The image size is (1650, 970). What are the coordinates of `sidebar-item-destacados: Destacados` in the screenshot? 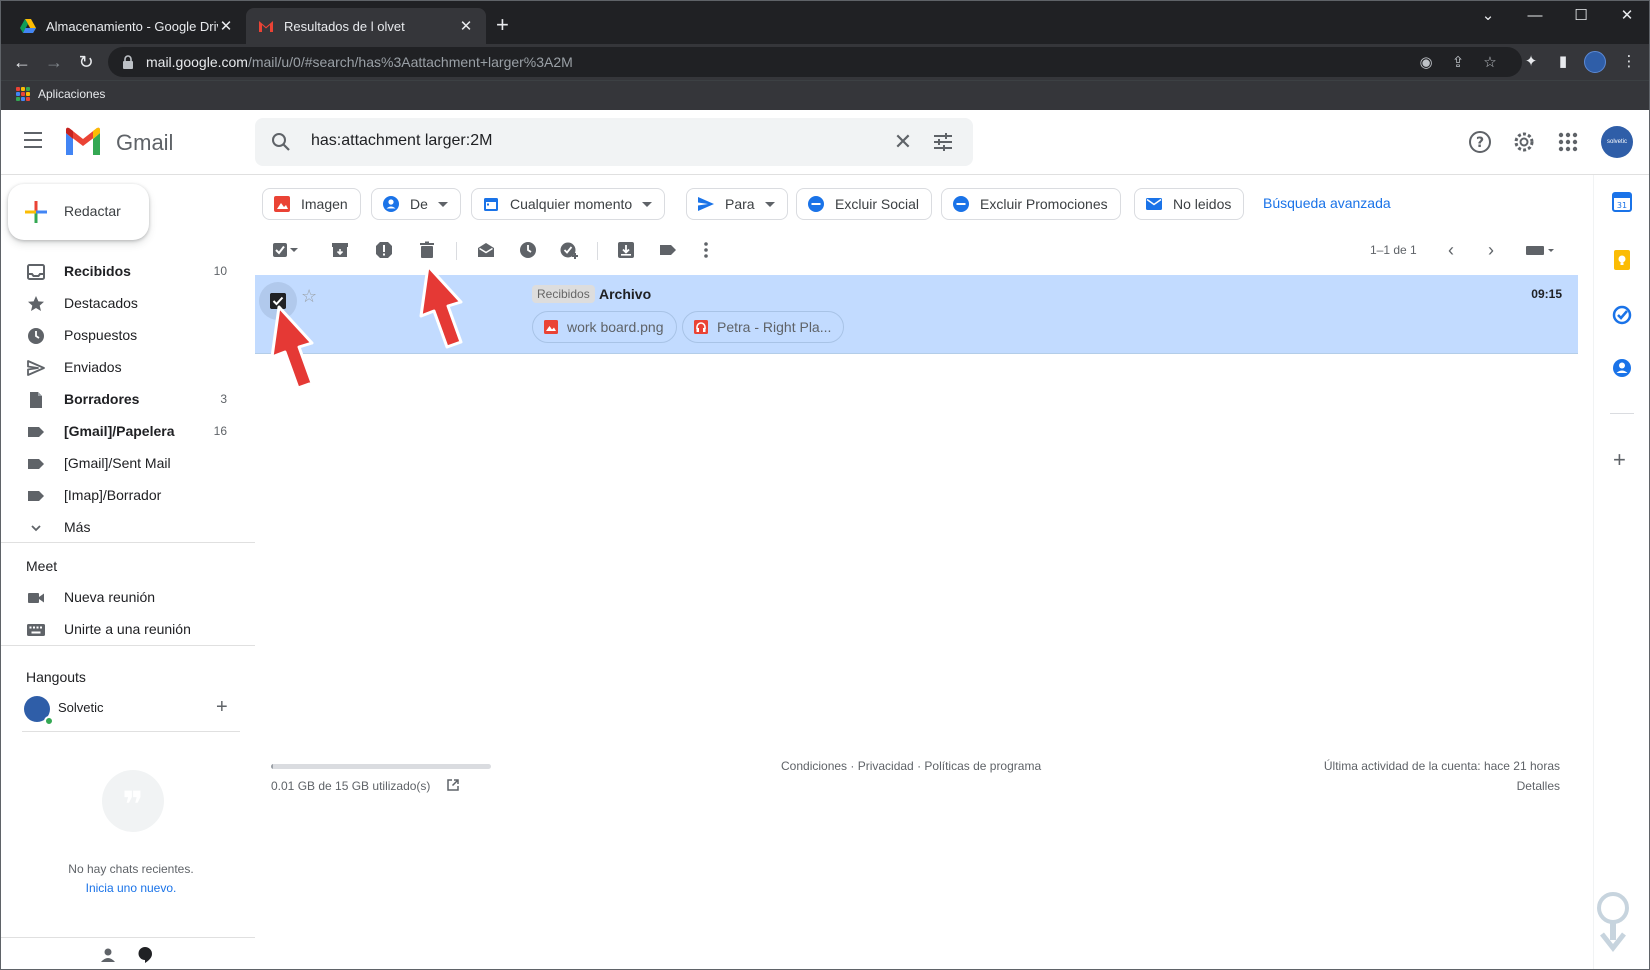 It's located at (127, 303).